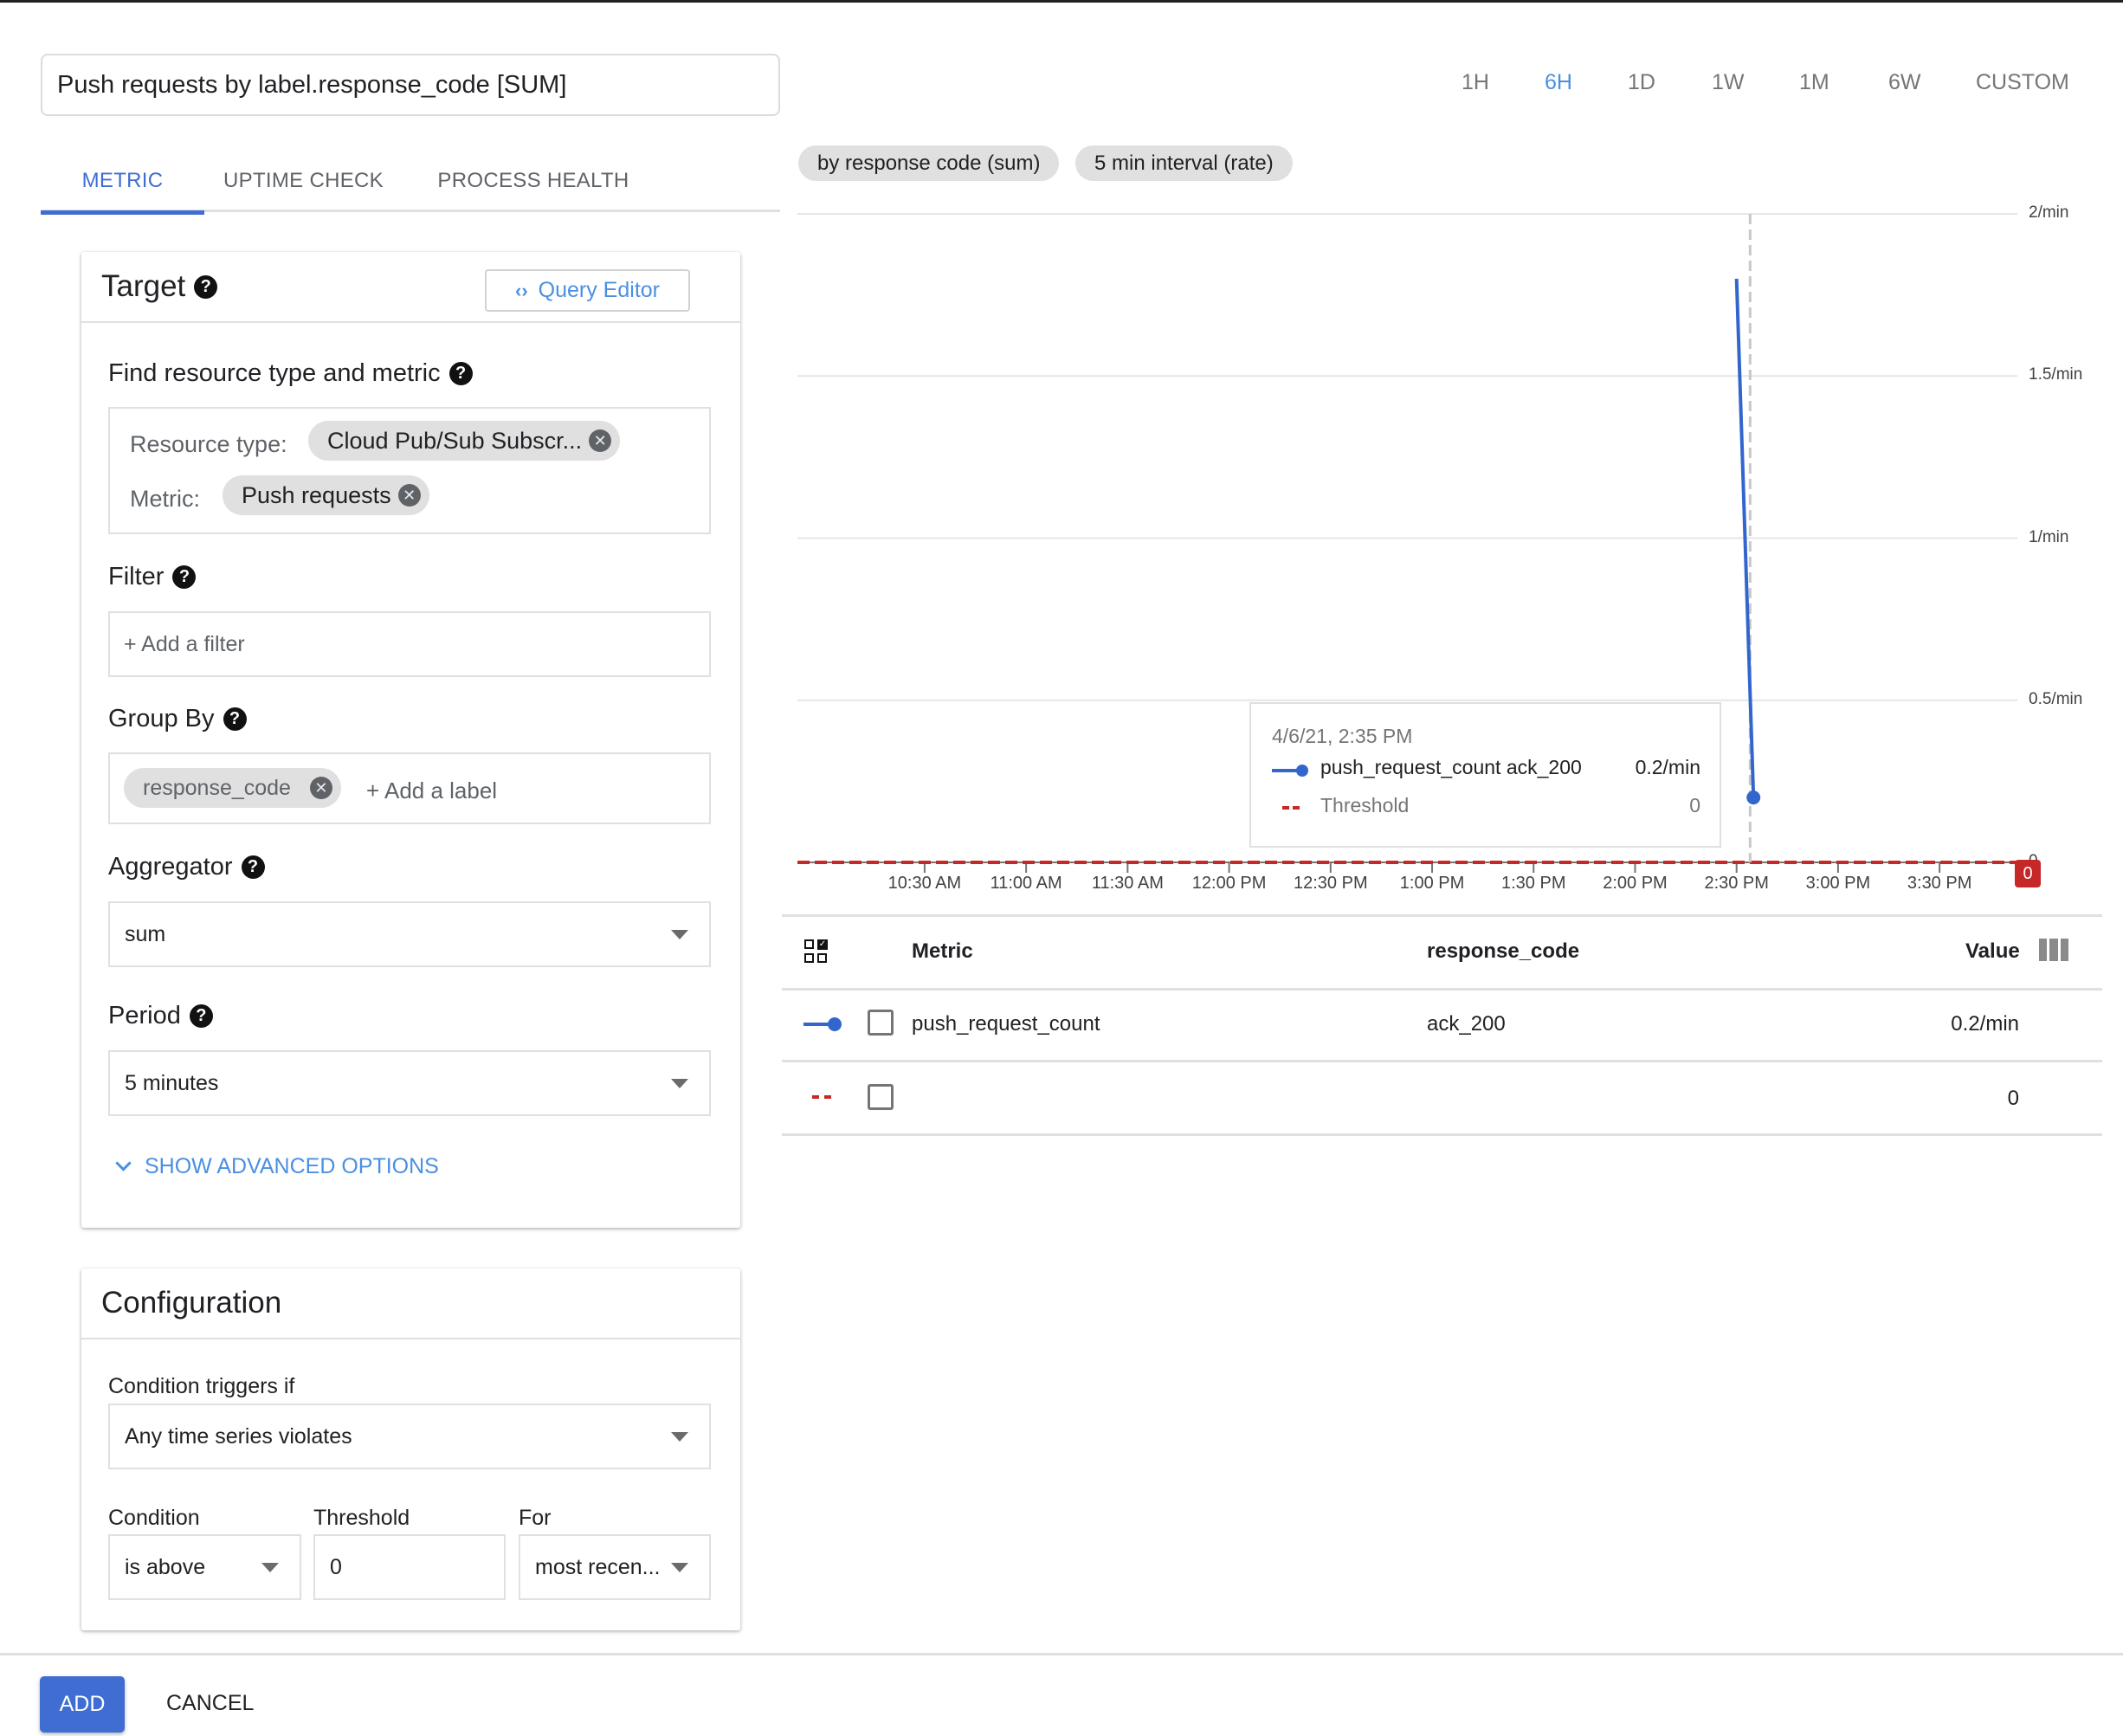 This screenshot has height=1736, width=2123. What do you see at coordinates (1026, 884) in the screenshot?
I see `x-tick-label: 11:00 AM` at bounding box center [1026, 884].